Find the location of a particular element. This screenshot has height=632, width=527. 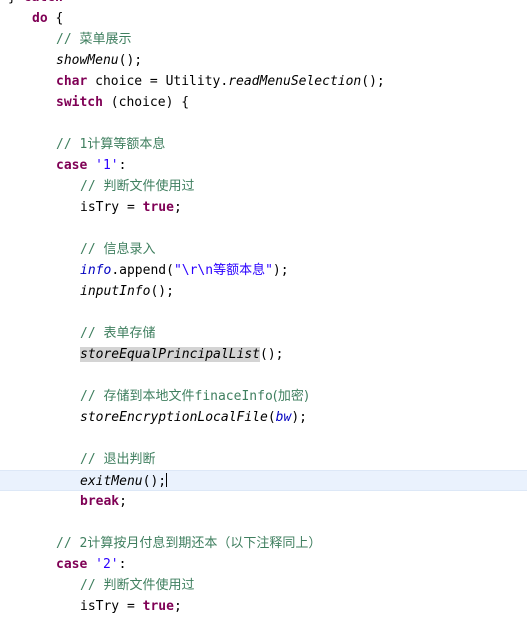

code-line: } catch is located at coordinates (263, 4).